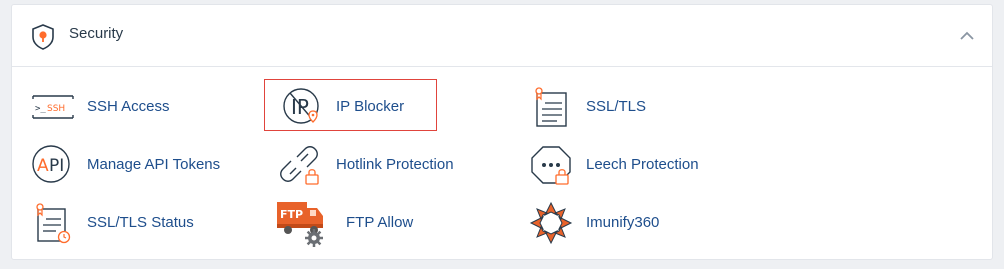 The image size is (1004, 269). What do you see at coordinates (370, 106) in the screenshot?
I see `ip-blocker-label: IP Blocker` at bounding box center [370, 106].